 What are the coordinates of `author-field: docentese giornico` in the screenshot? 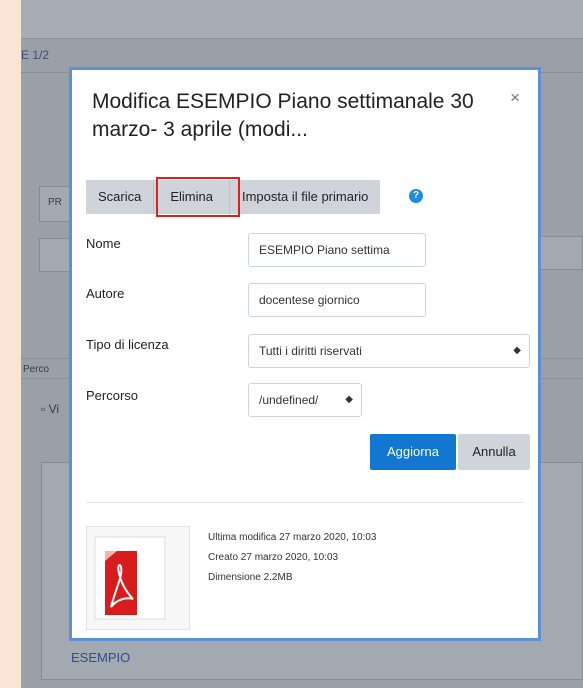 It's located at (337, 300).